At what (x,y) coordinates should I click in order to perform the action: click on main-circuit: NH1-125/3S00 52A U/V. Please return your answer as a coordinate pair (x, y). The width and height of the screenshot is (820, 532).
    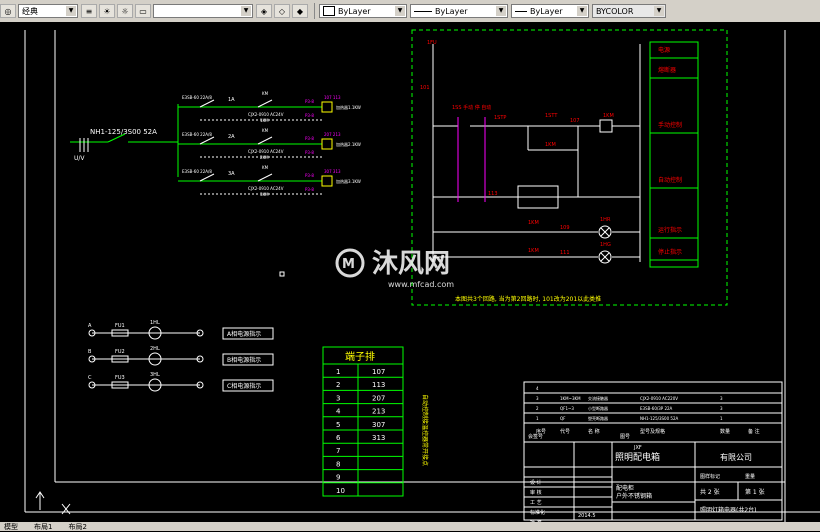
    Looking at the image, I should click on (124, 140).